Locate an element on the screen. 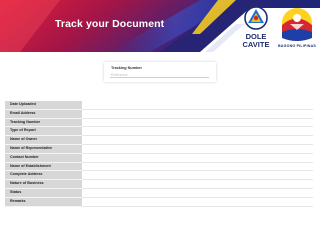 Image resolution: width=320 pixels, height=240 pixels. dole-line2: CAVITE is located at coordinates (256, 44).